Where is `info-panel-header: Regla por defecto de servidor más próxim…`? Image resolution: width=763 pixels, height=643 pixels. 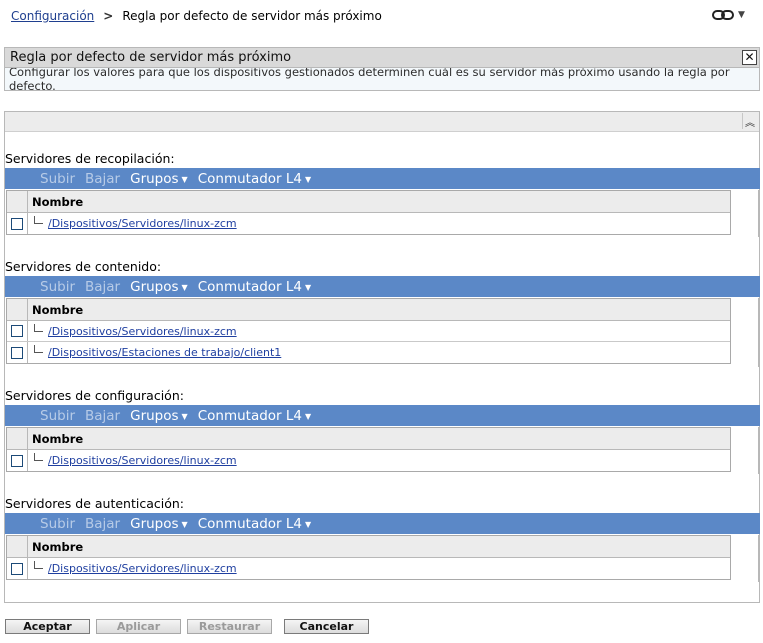
info-panel-header: Regla por defecto de servidor más próxim… is located at coordinates (382, 58).